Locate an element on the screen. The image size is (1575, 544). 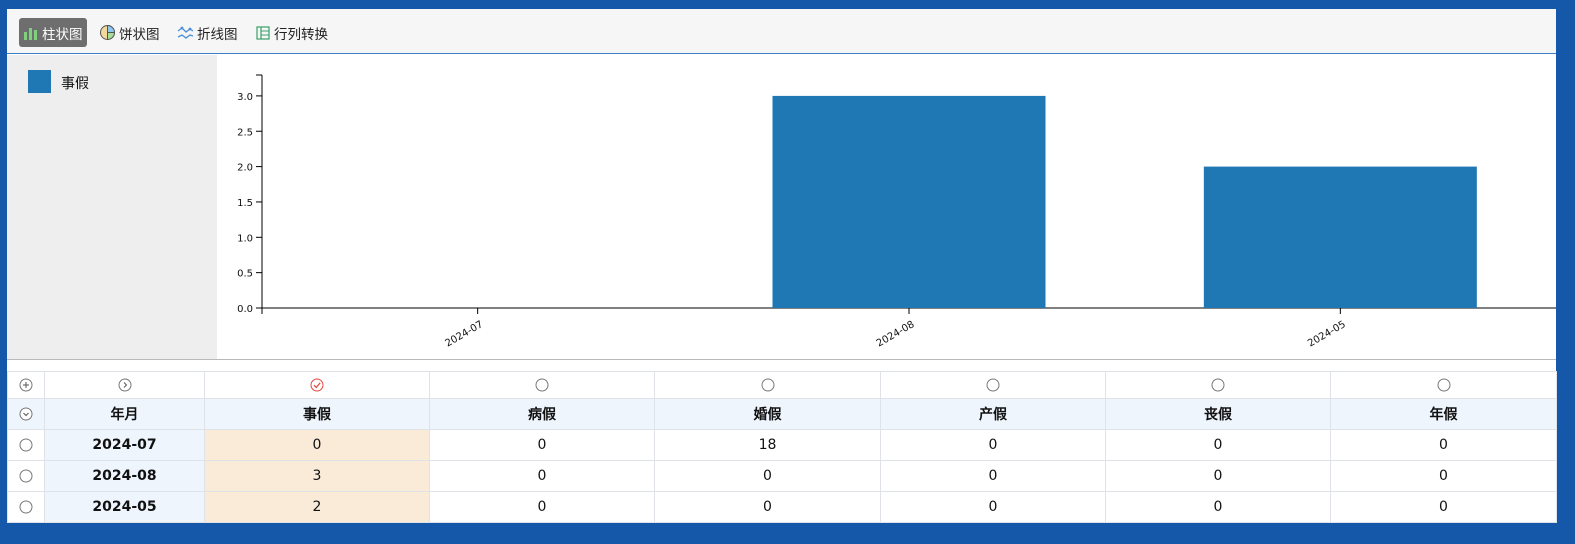
add-cell is located at coordinates (26, 385).